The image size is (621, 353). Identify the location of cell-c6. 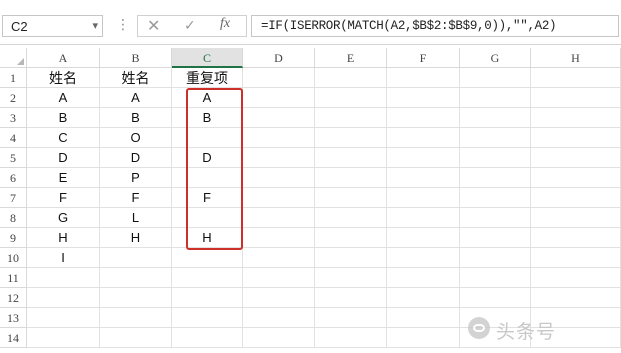
(207, 178).